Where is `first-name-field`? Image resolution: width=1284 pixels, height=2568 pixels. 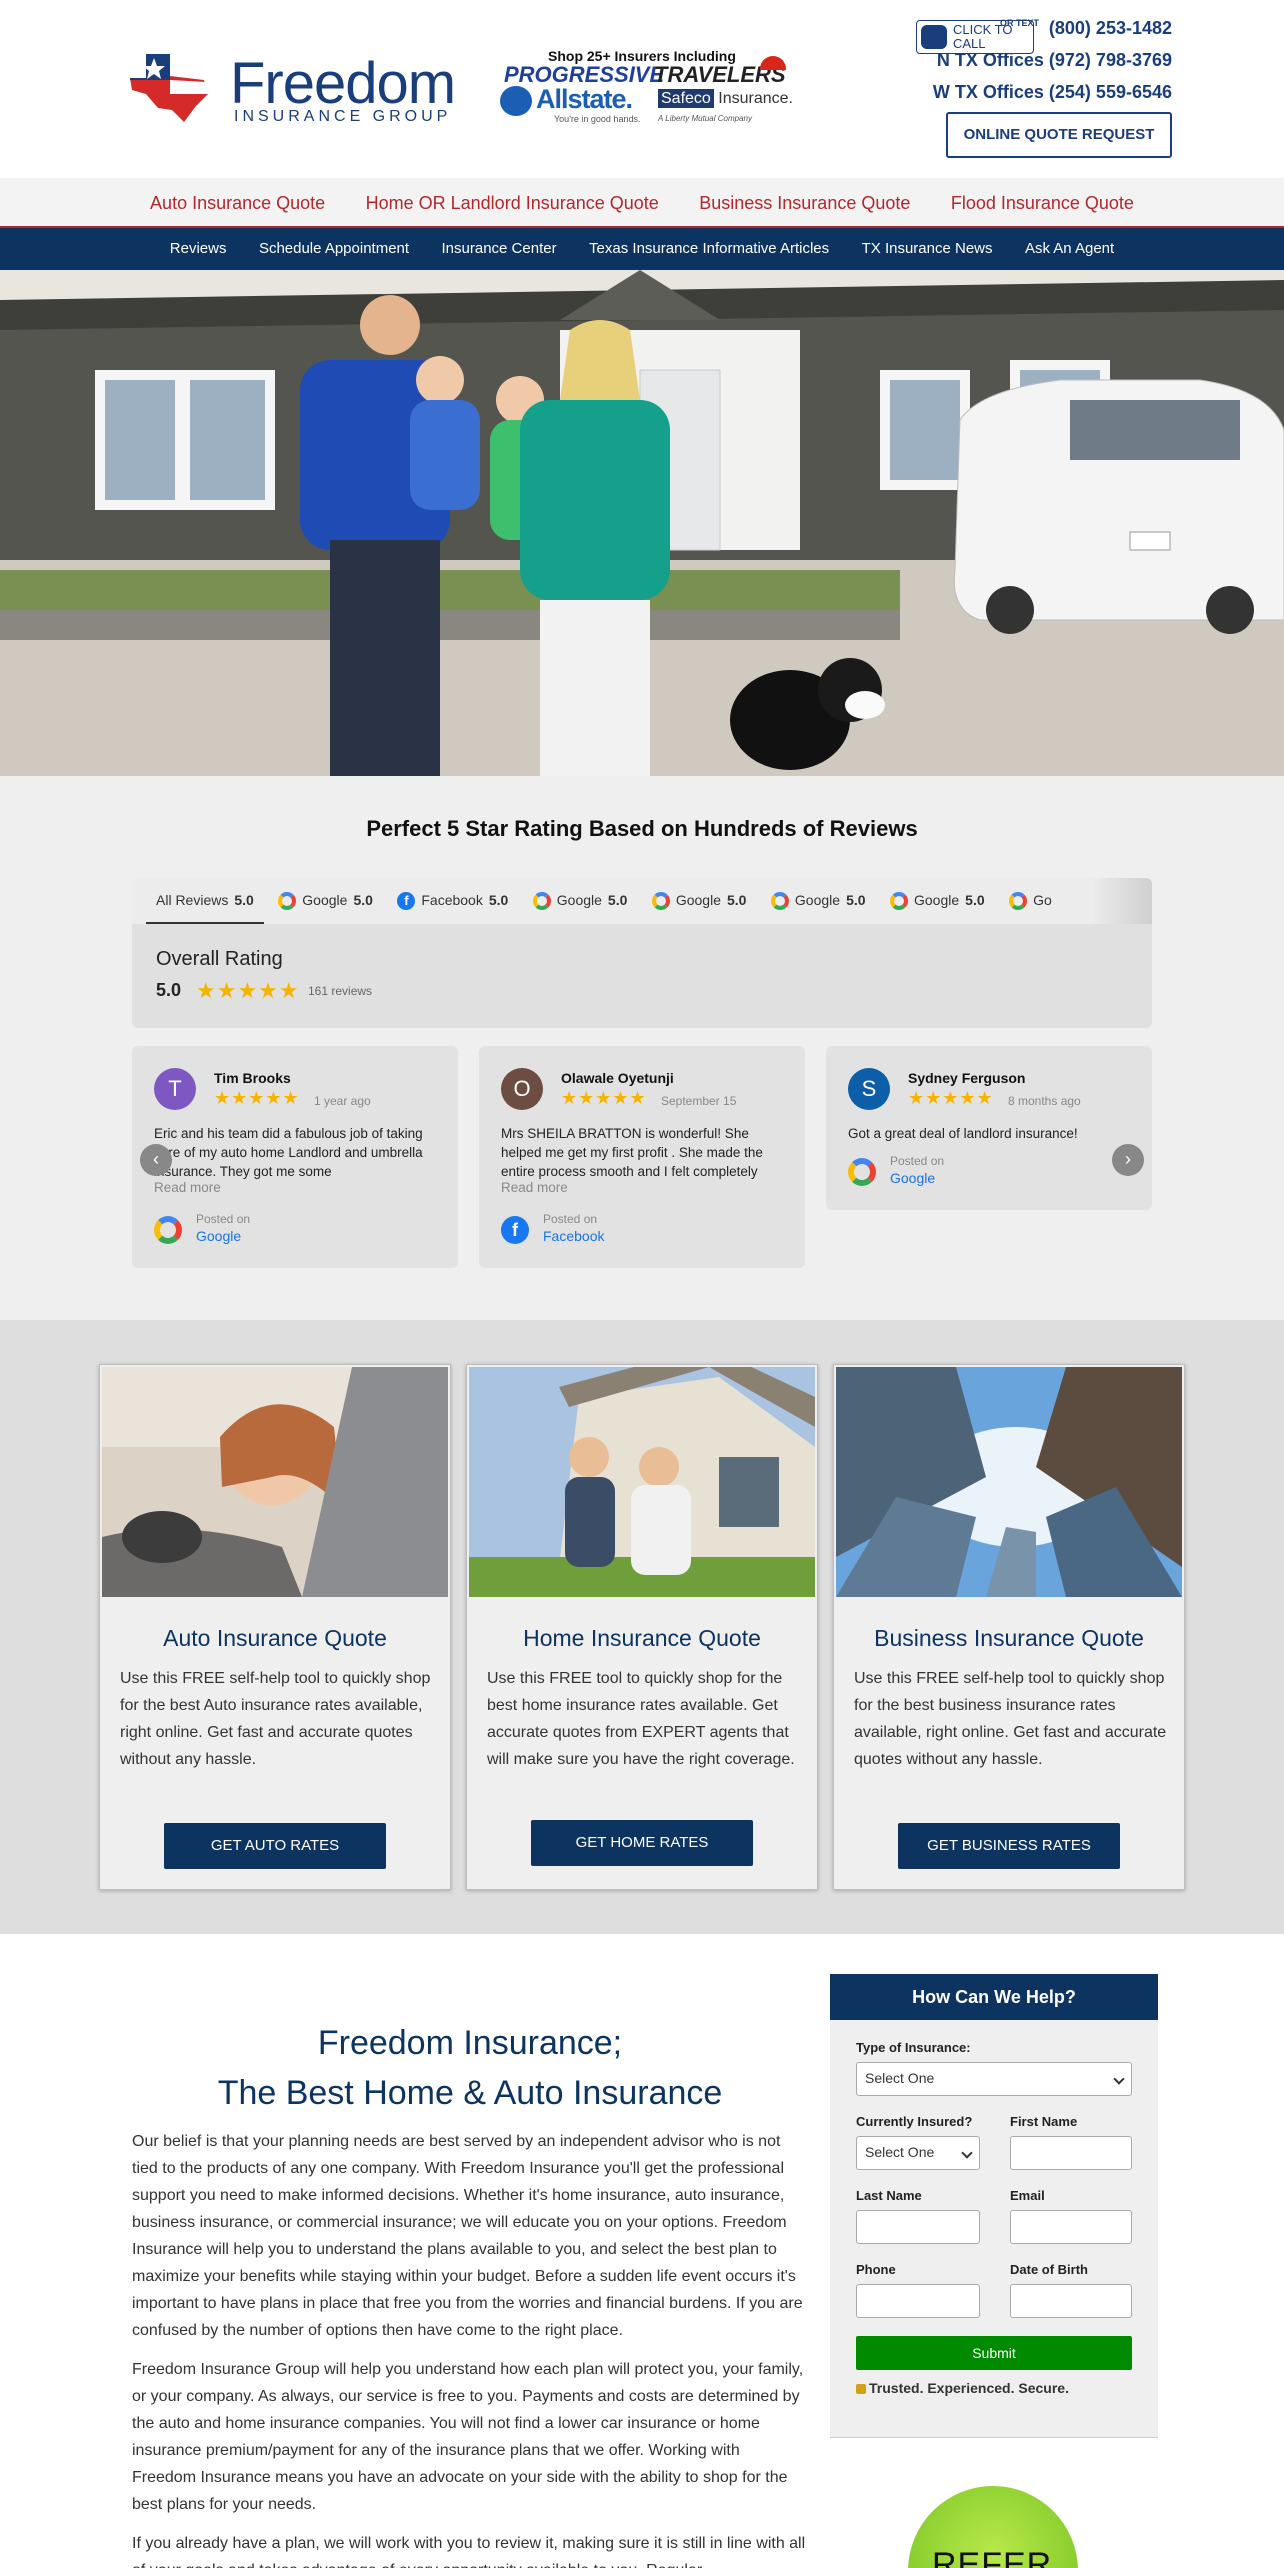 first-name-field is located at coordinates (1071, 2153).